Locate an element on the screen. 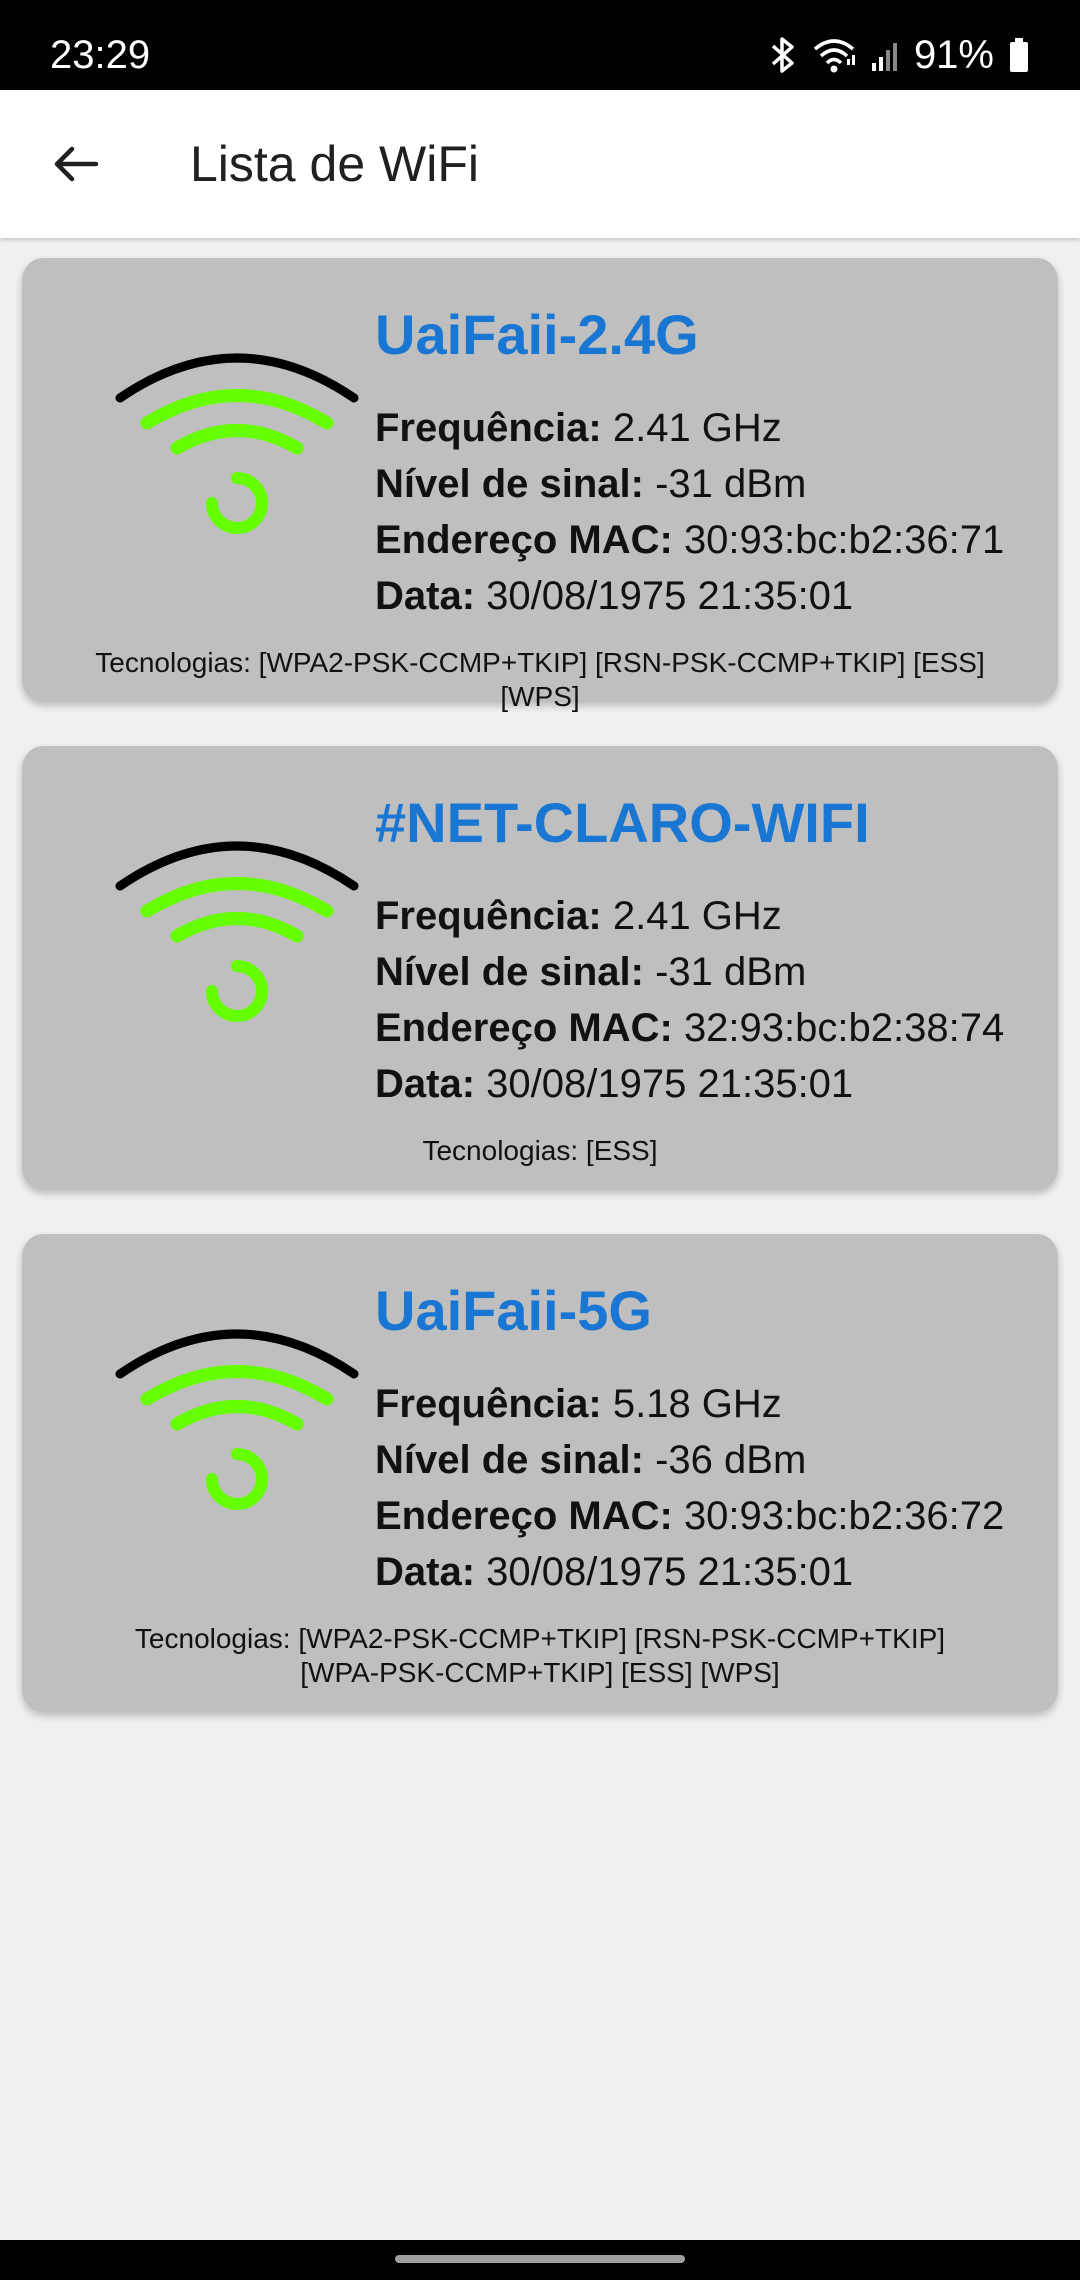 The image size is (1080, 2280). network-ssid: UaiFaii-5G is located at coordinates (513, 1310).